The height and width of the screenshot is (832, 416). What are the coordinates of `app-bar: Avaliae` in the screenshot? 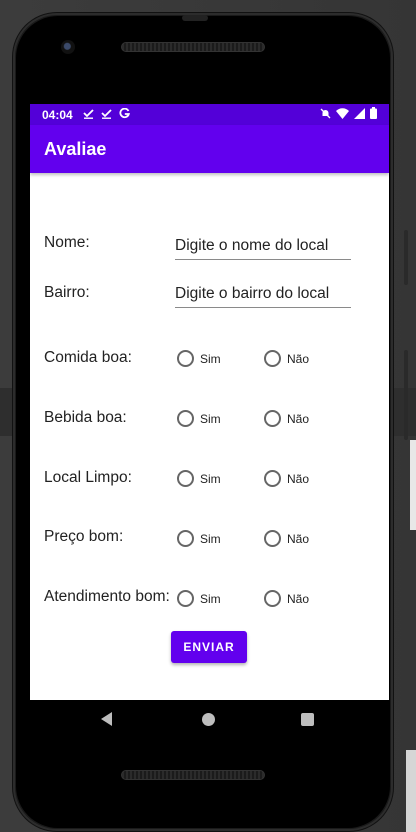 It's located at (209, 149).